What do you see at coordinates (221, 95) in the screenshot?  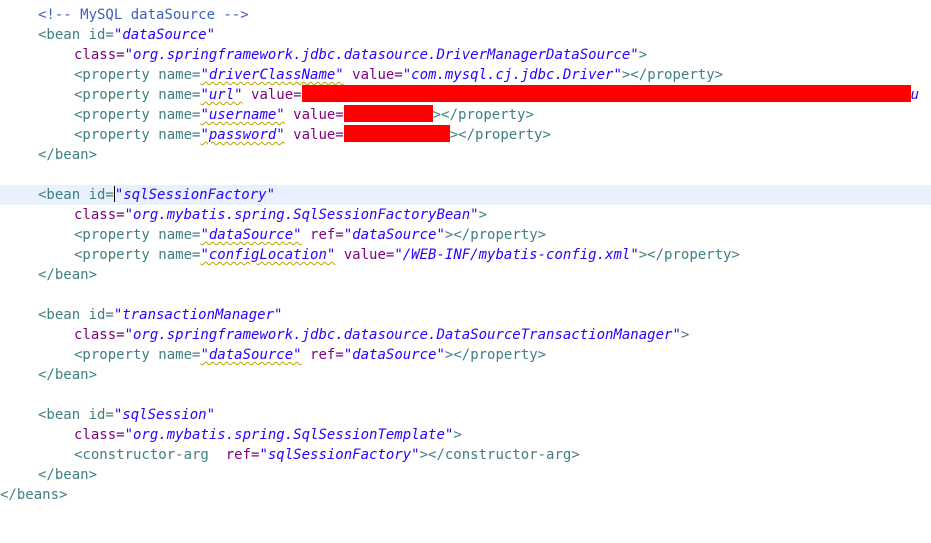 I see `property-name-value: "url"` at bounding box center [221, 95].